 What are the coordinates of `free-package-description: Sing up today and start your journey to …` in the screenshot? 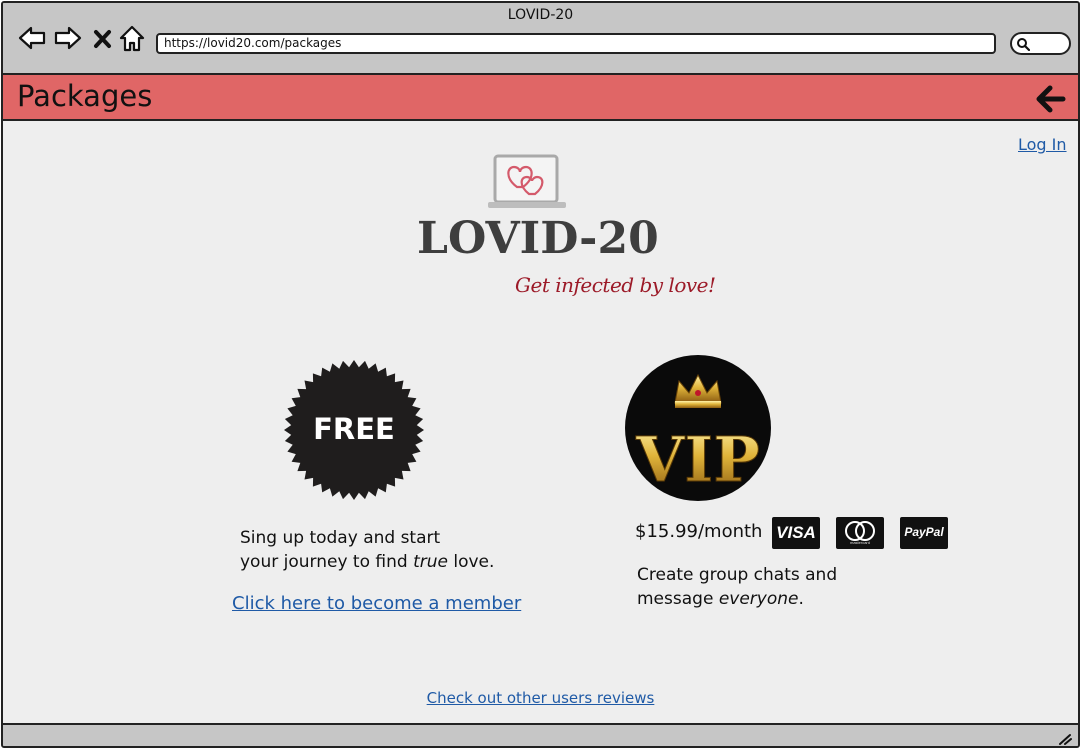 It's located at (390, 550).